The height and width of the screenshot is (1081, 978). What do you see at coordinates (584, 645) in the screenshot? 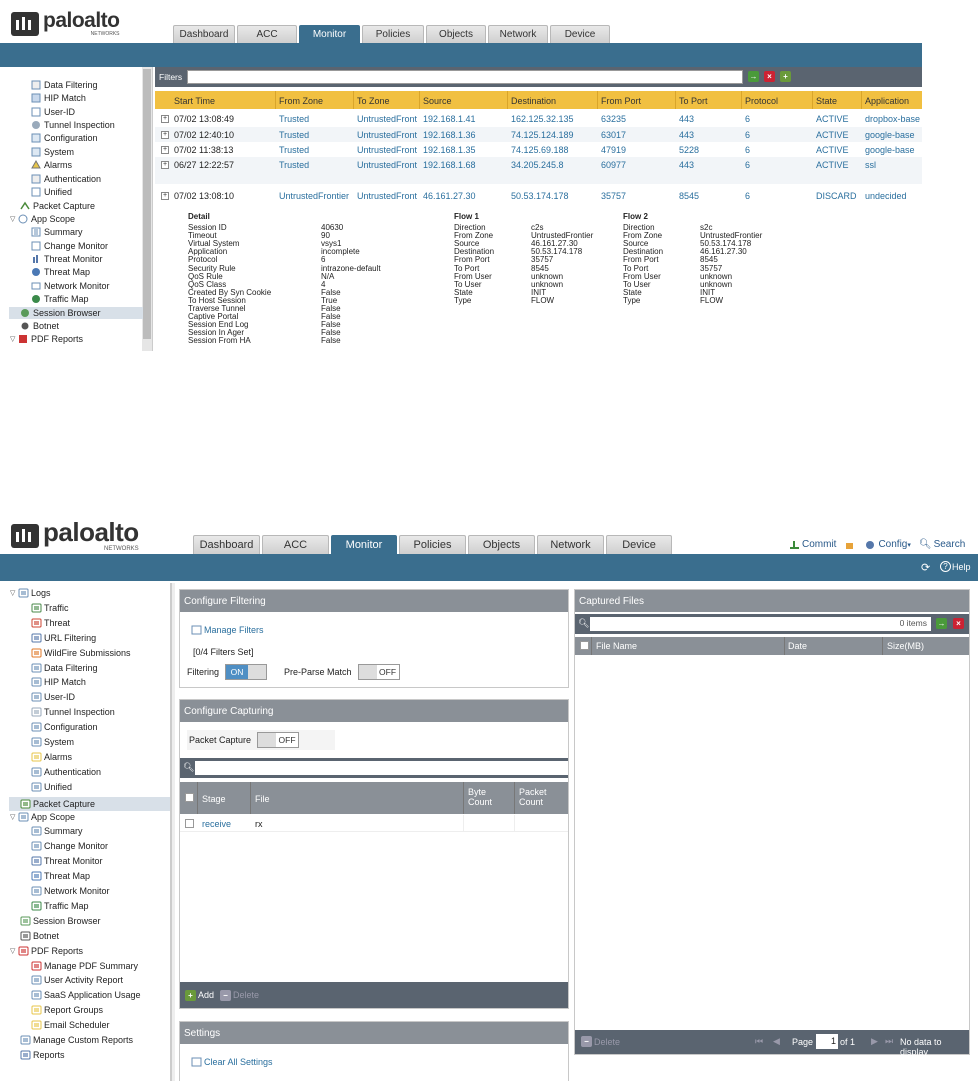
I see `select-all-checkbox` at bounding box center [584, 645].